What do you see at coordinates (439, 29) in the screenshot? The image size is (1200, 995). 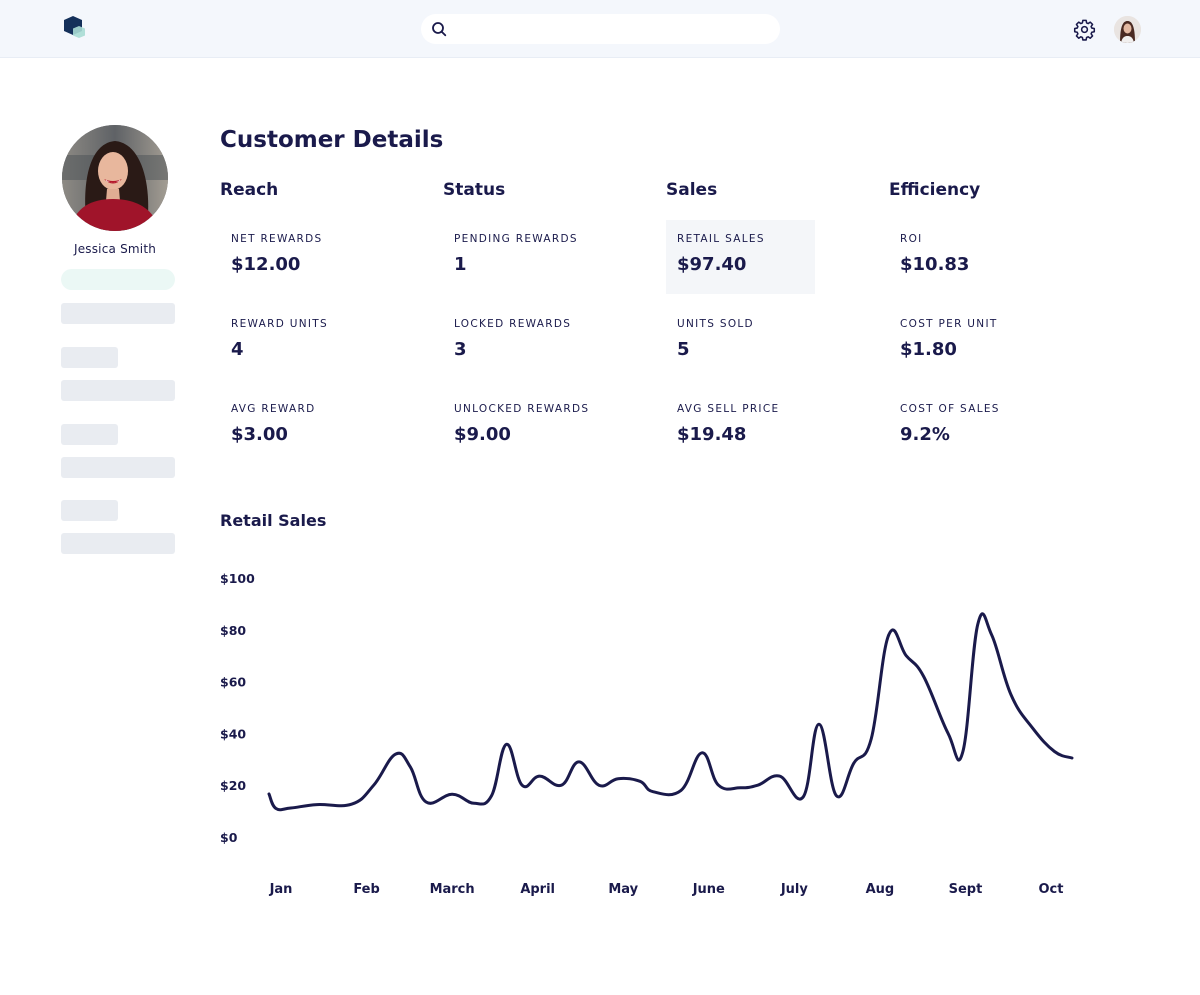 I see `search-icon` at bounding box center [439, 29].